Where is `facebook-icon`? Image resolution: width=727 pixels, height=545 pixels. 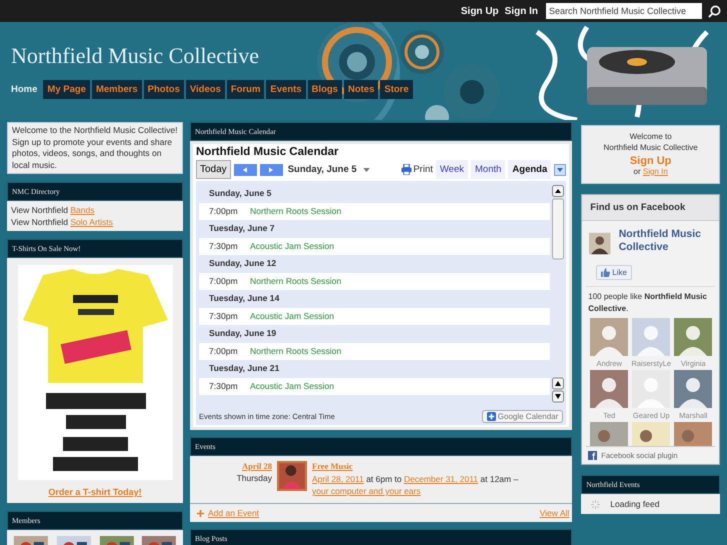 facebook-icon is located at coordinates (593, 455).